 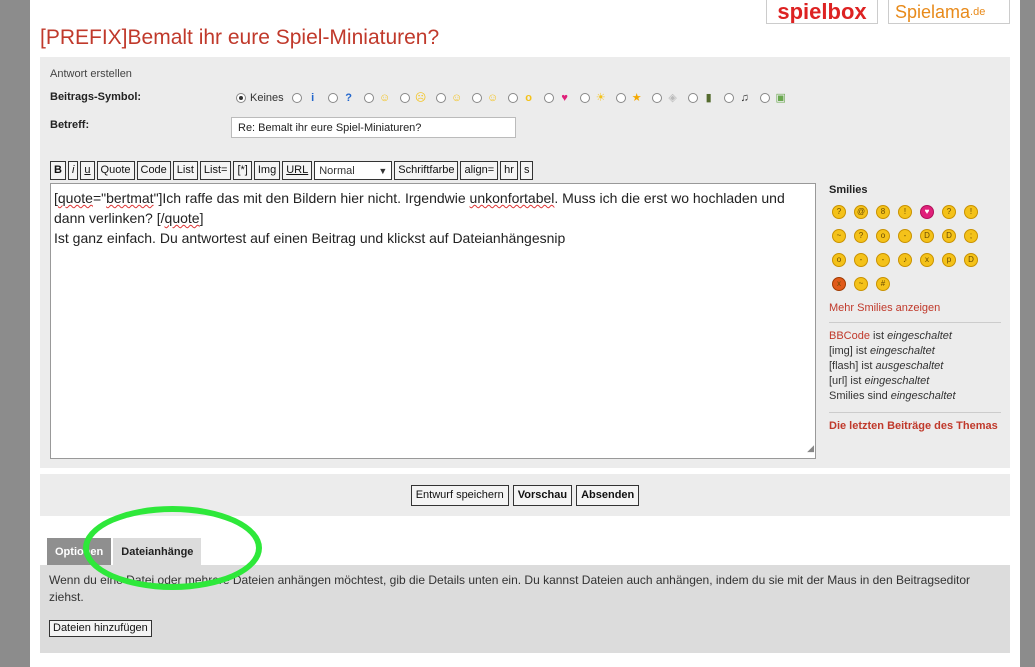 I want to click on last-posts-link: Die letzten Beiträge des Themas, so click(x=915, y=426).